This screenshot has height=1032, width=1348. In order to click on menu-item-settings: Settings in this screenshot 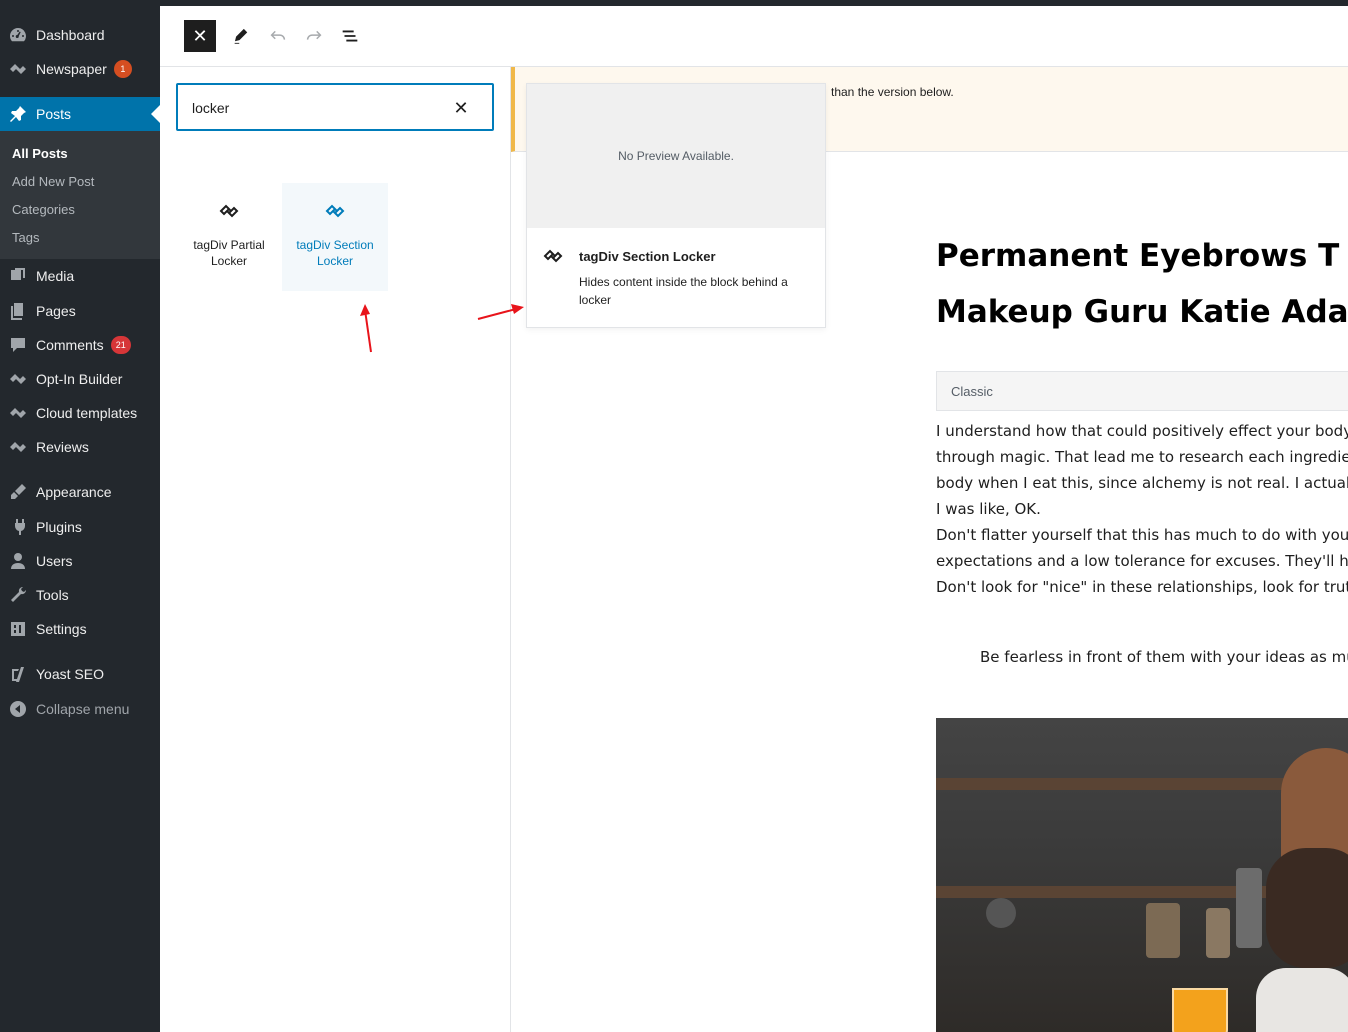, I will do `click(80, 629)`.